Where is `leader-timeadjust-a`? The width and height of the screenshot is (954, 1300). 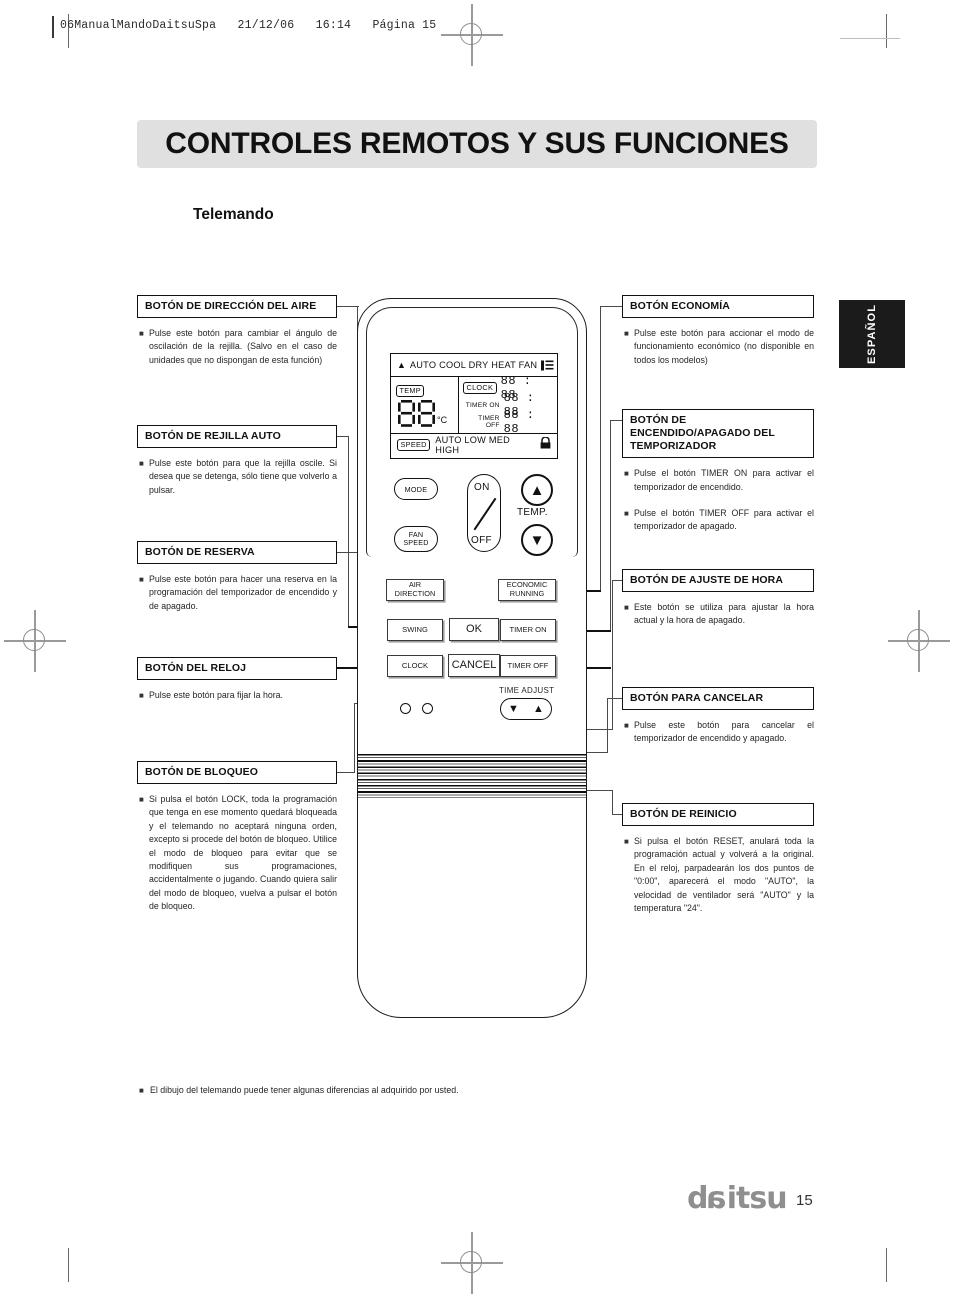 leader-timeadjust-a is located at coordinates (617, 581).